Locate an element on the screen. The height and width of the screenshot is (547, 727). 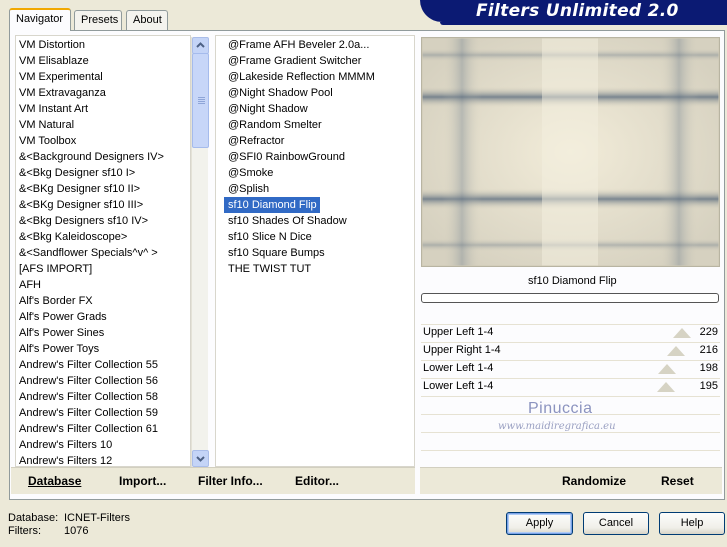
category-item: Alf's Border FX is located at coordinates (103, 301).